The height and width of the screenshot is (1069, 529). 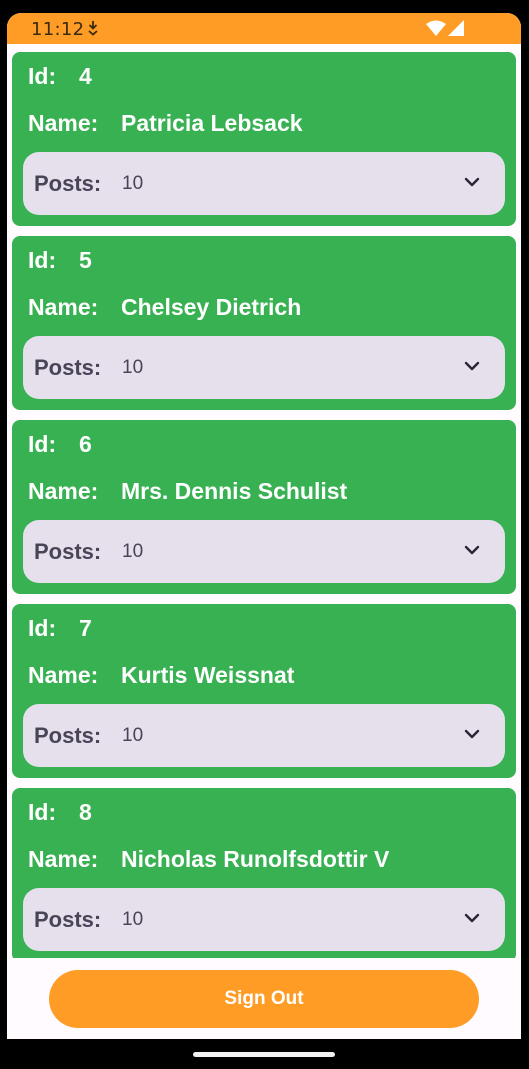 I want to click on user-id: 8, so click(x=85, y=812).